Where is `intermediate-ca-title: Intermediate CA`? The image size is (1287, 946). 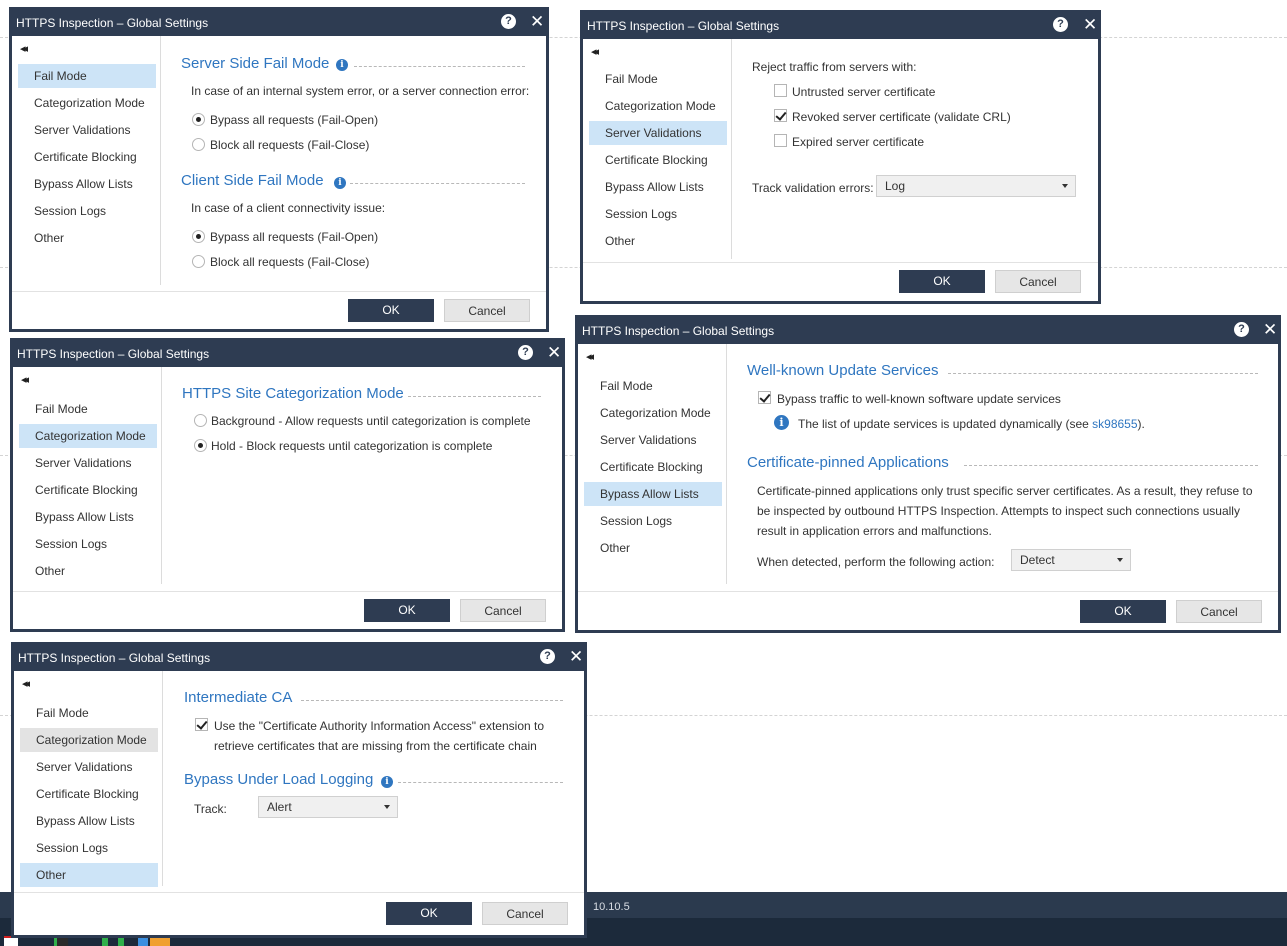 intermediate-ca-title: Intermediate CA is located at coordinates (238, 697).